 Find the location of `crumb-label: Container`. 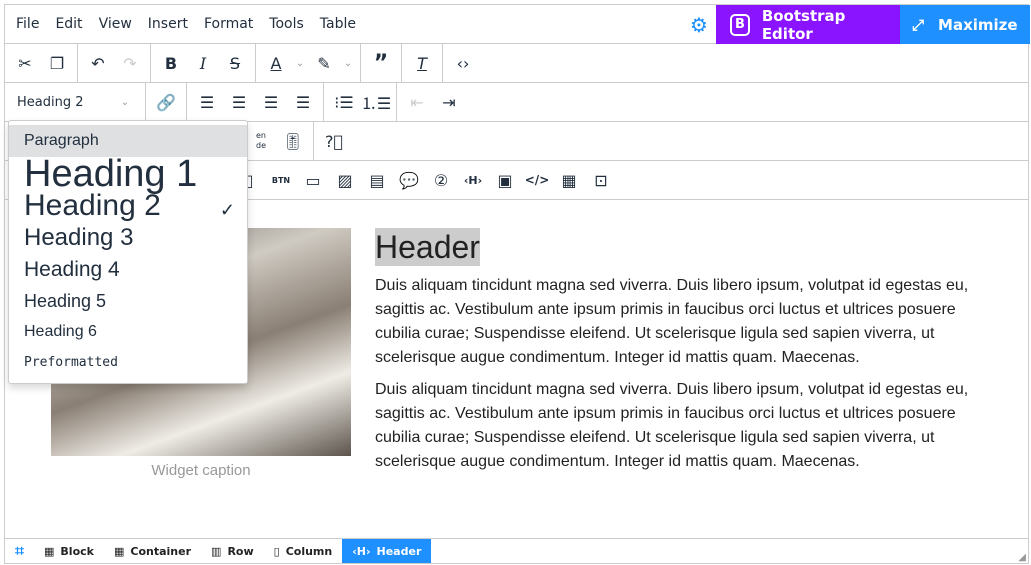

crumb-label: Container is located at coordinates (161, 551).